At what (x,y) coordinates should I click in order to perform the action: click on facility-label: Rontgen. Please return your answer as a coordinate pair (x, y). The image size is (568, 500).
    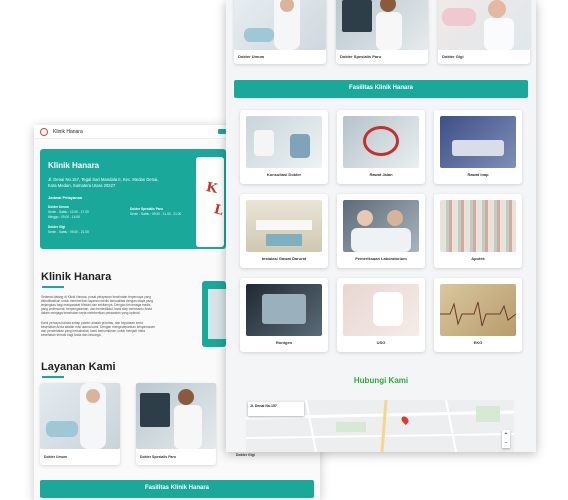
    Looking at the image, I should click on (284, 342).